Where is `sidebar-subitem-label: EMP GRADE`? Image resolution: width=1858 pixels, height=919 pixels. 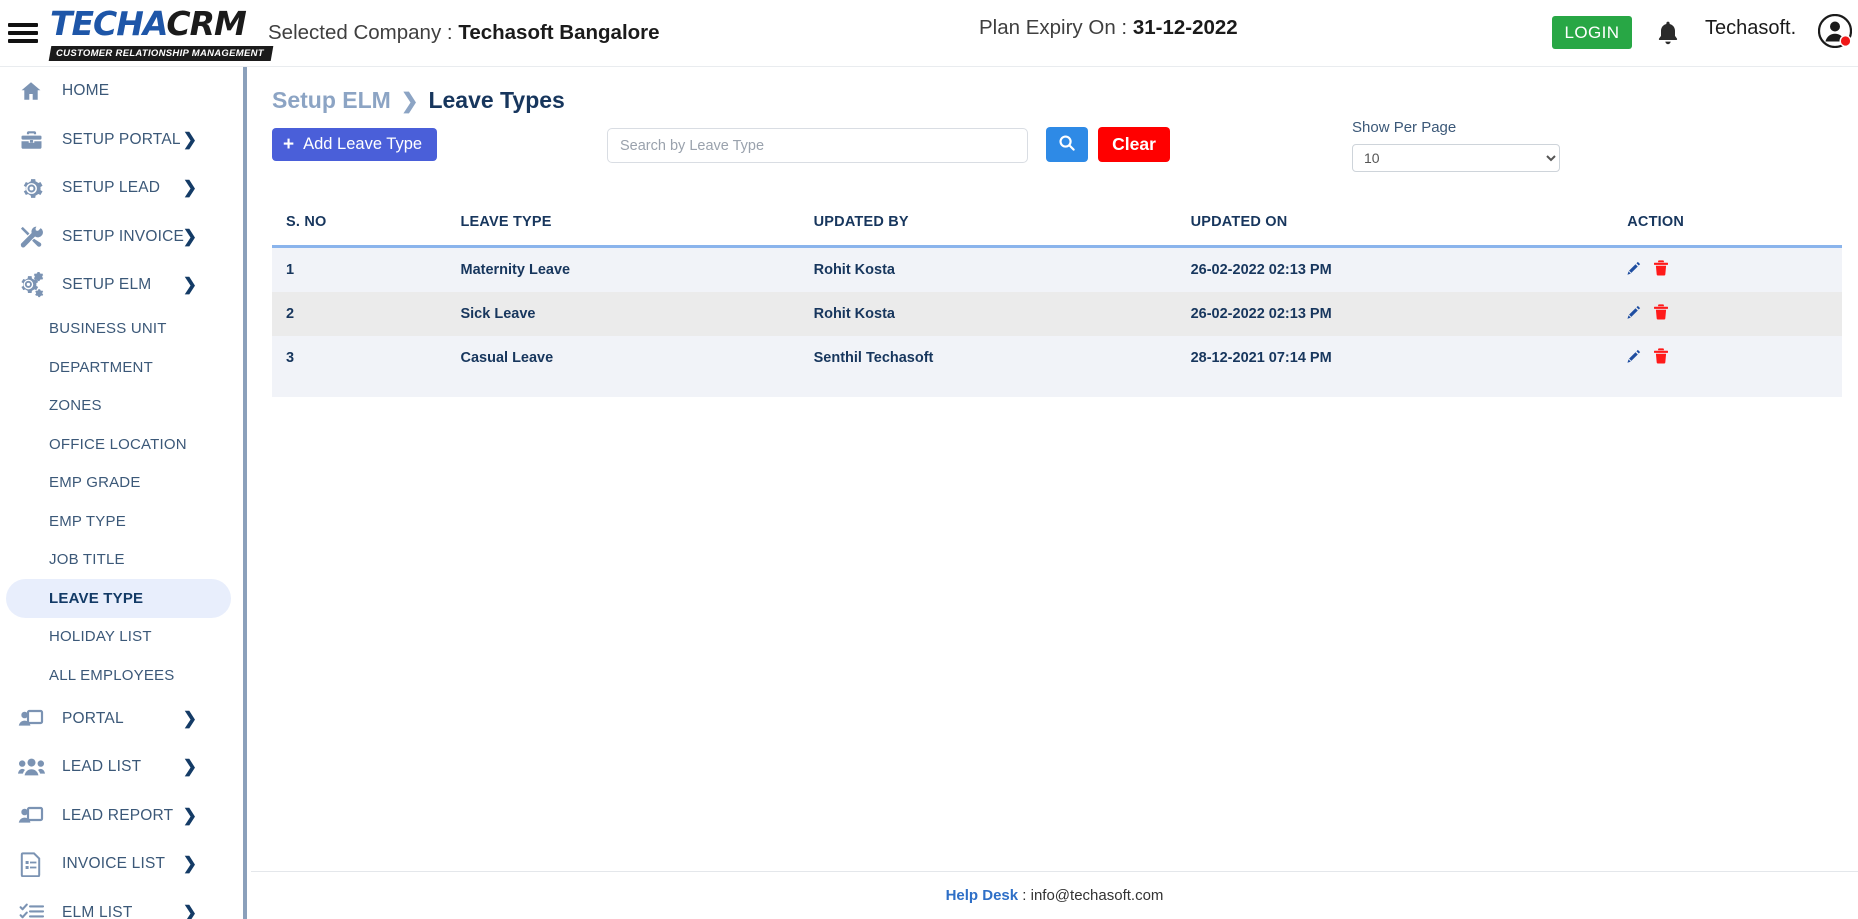 sidebar-subitem-label: EMP GRADE is located at coordinates (95, 483).